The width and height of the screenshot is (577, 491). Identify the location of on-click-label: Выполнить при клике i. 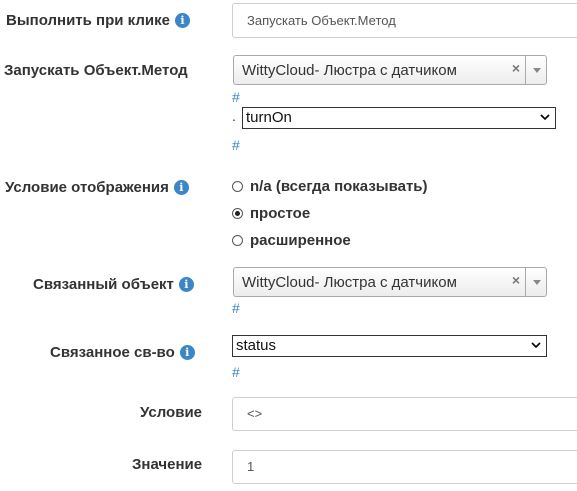
(98, 21).